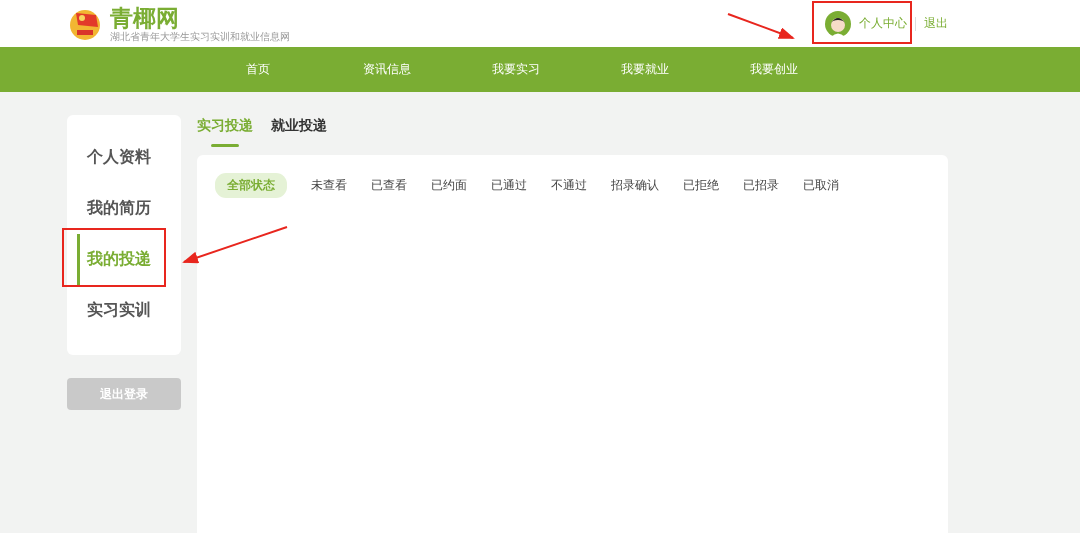 This screenshot has height=533, width=1080. I want to click on tab: 就业投递, so click(299, 128).